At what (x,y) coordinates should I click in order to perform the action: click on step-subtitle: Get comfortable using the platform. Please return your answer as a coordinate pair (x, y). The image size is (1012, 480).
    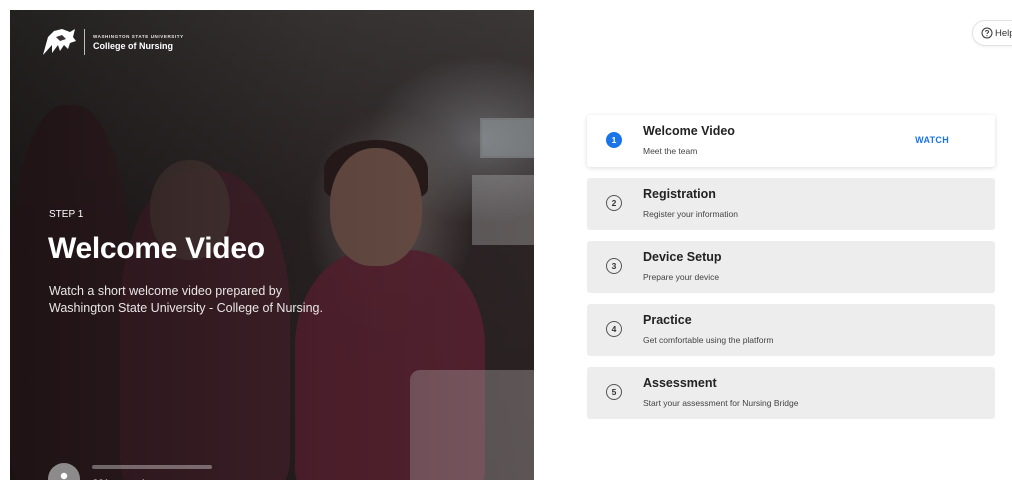
    Looking at the image, I should click on (708, 340).